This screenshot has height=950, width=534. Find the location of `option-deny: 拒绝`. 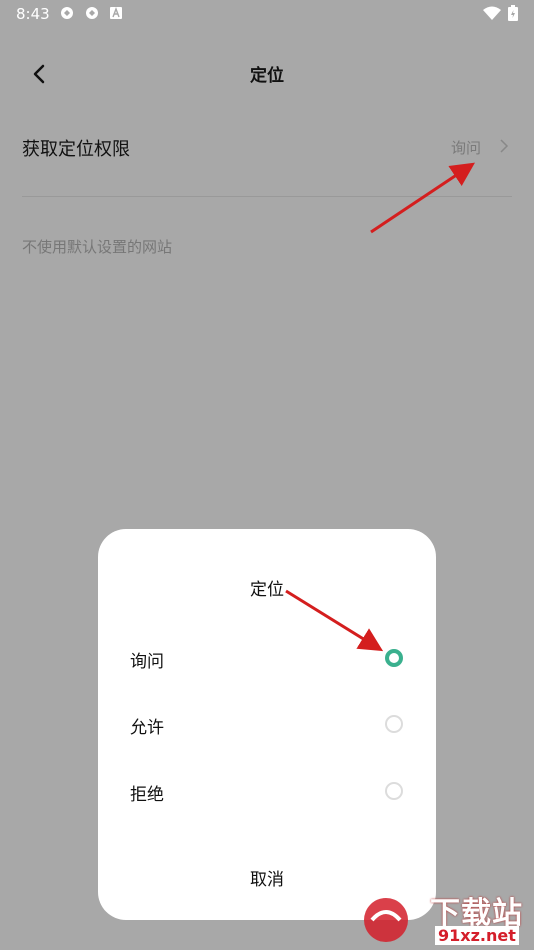

option-deny: 拒绝 is located at coordinates (267, 792).